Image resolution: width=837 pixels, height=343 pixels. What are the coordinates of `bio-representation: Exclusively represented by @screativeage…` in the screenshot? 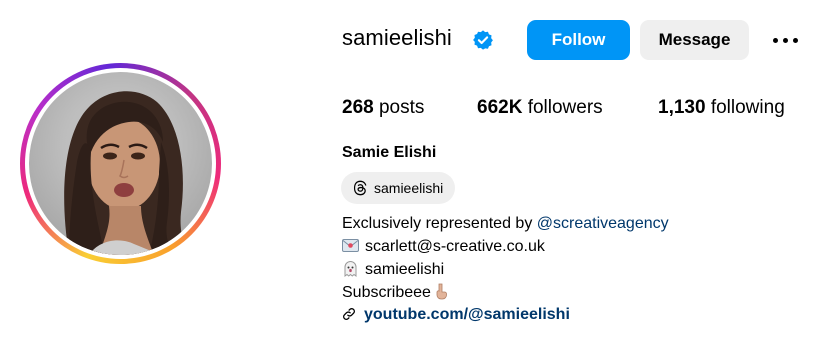 It's located at (505, 224).